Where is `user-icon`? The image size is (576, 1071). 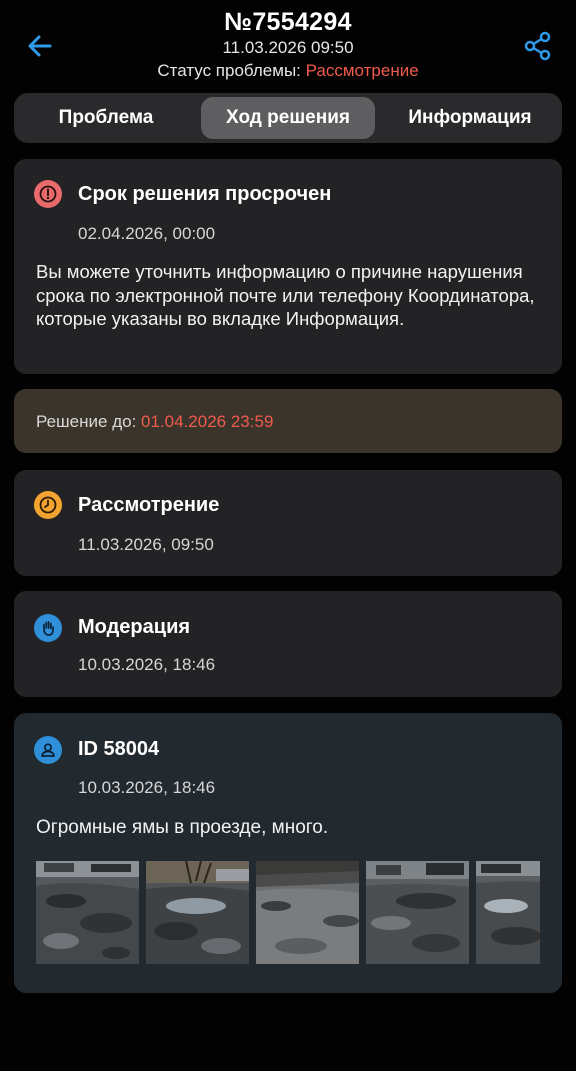
user-icon is located at coordinates (48, 750).